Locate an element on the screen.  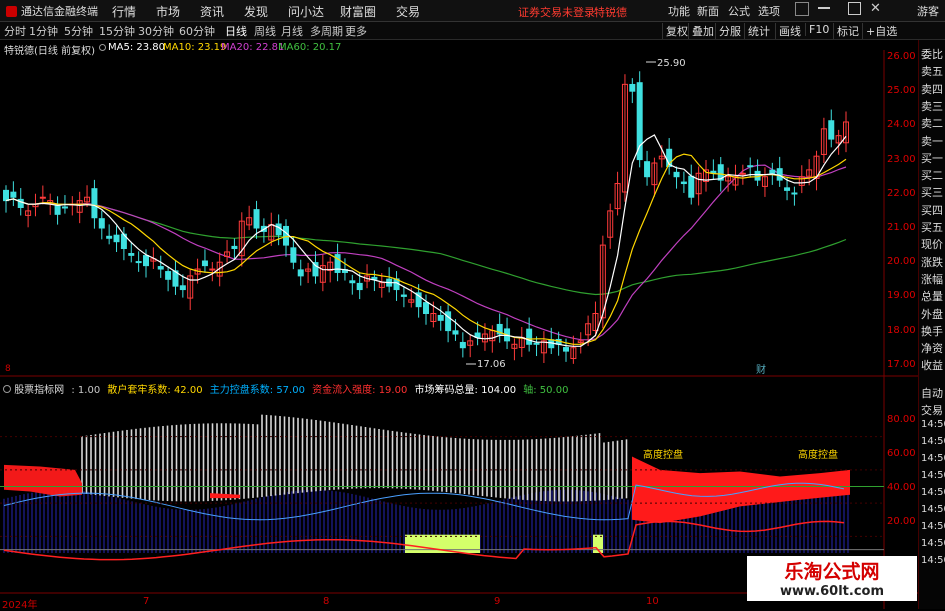
side-label-6: 买一 is located at coordinates (932, 158).